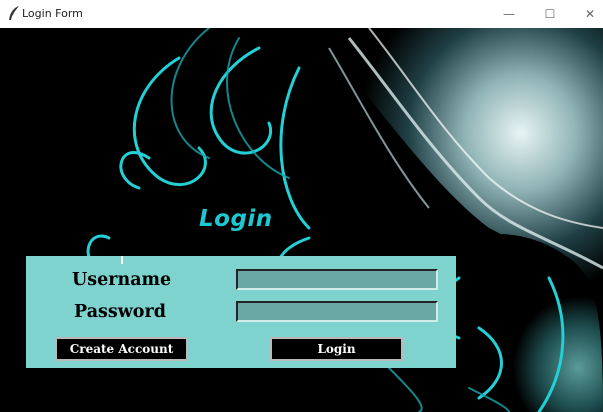 Image resolution: width=603 pixels, height=412 pixels. I want to click on minimize-button: —, so click(509, 14).